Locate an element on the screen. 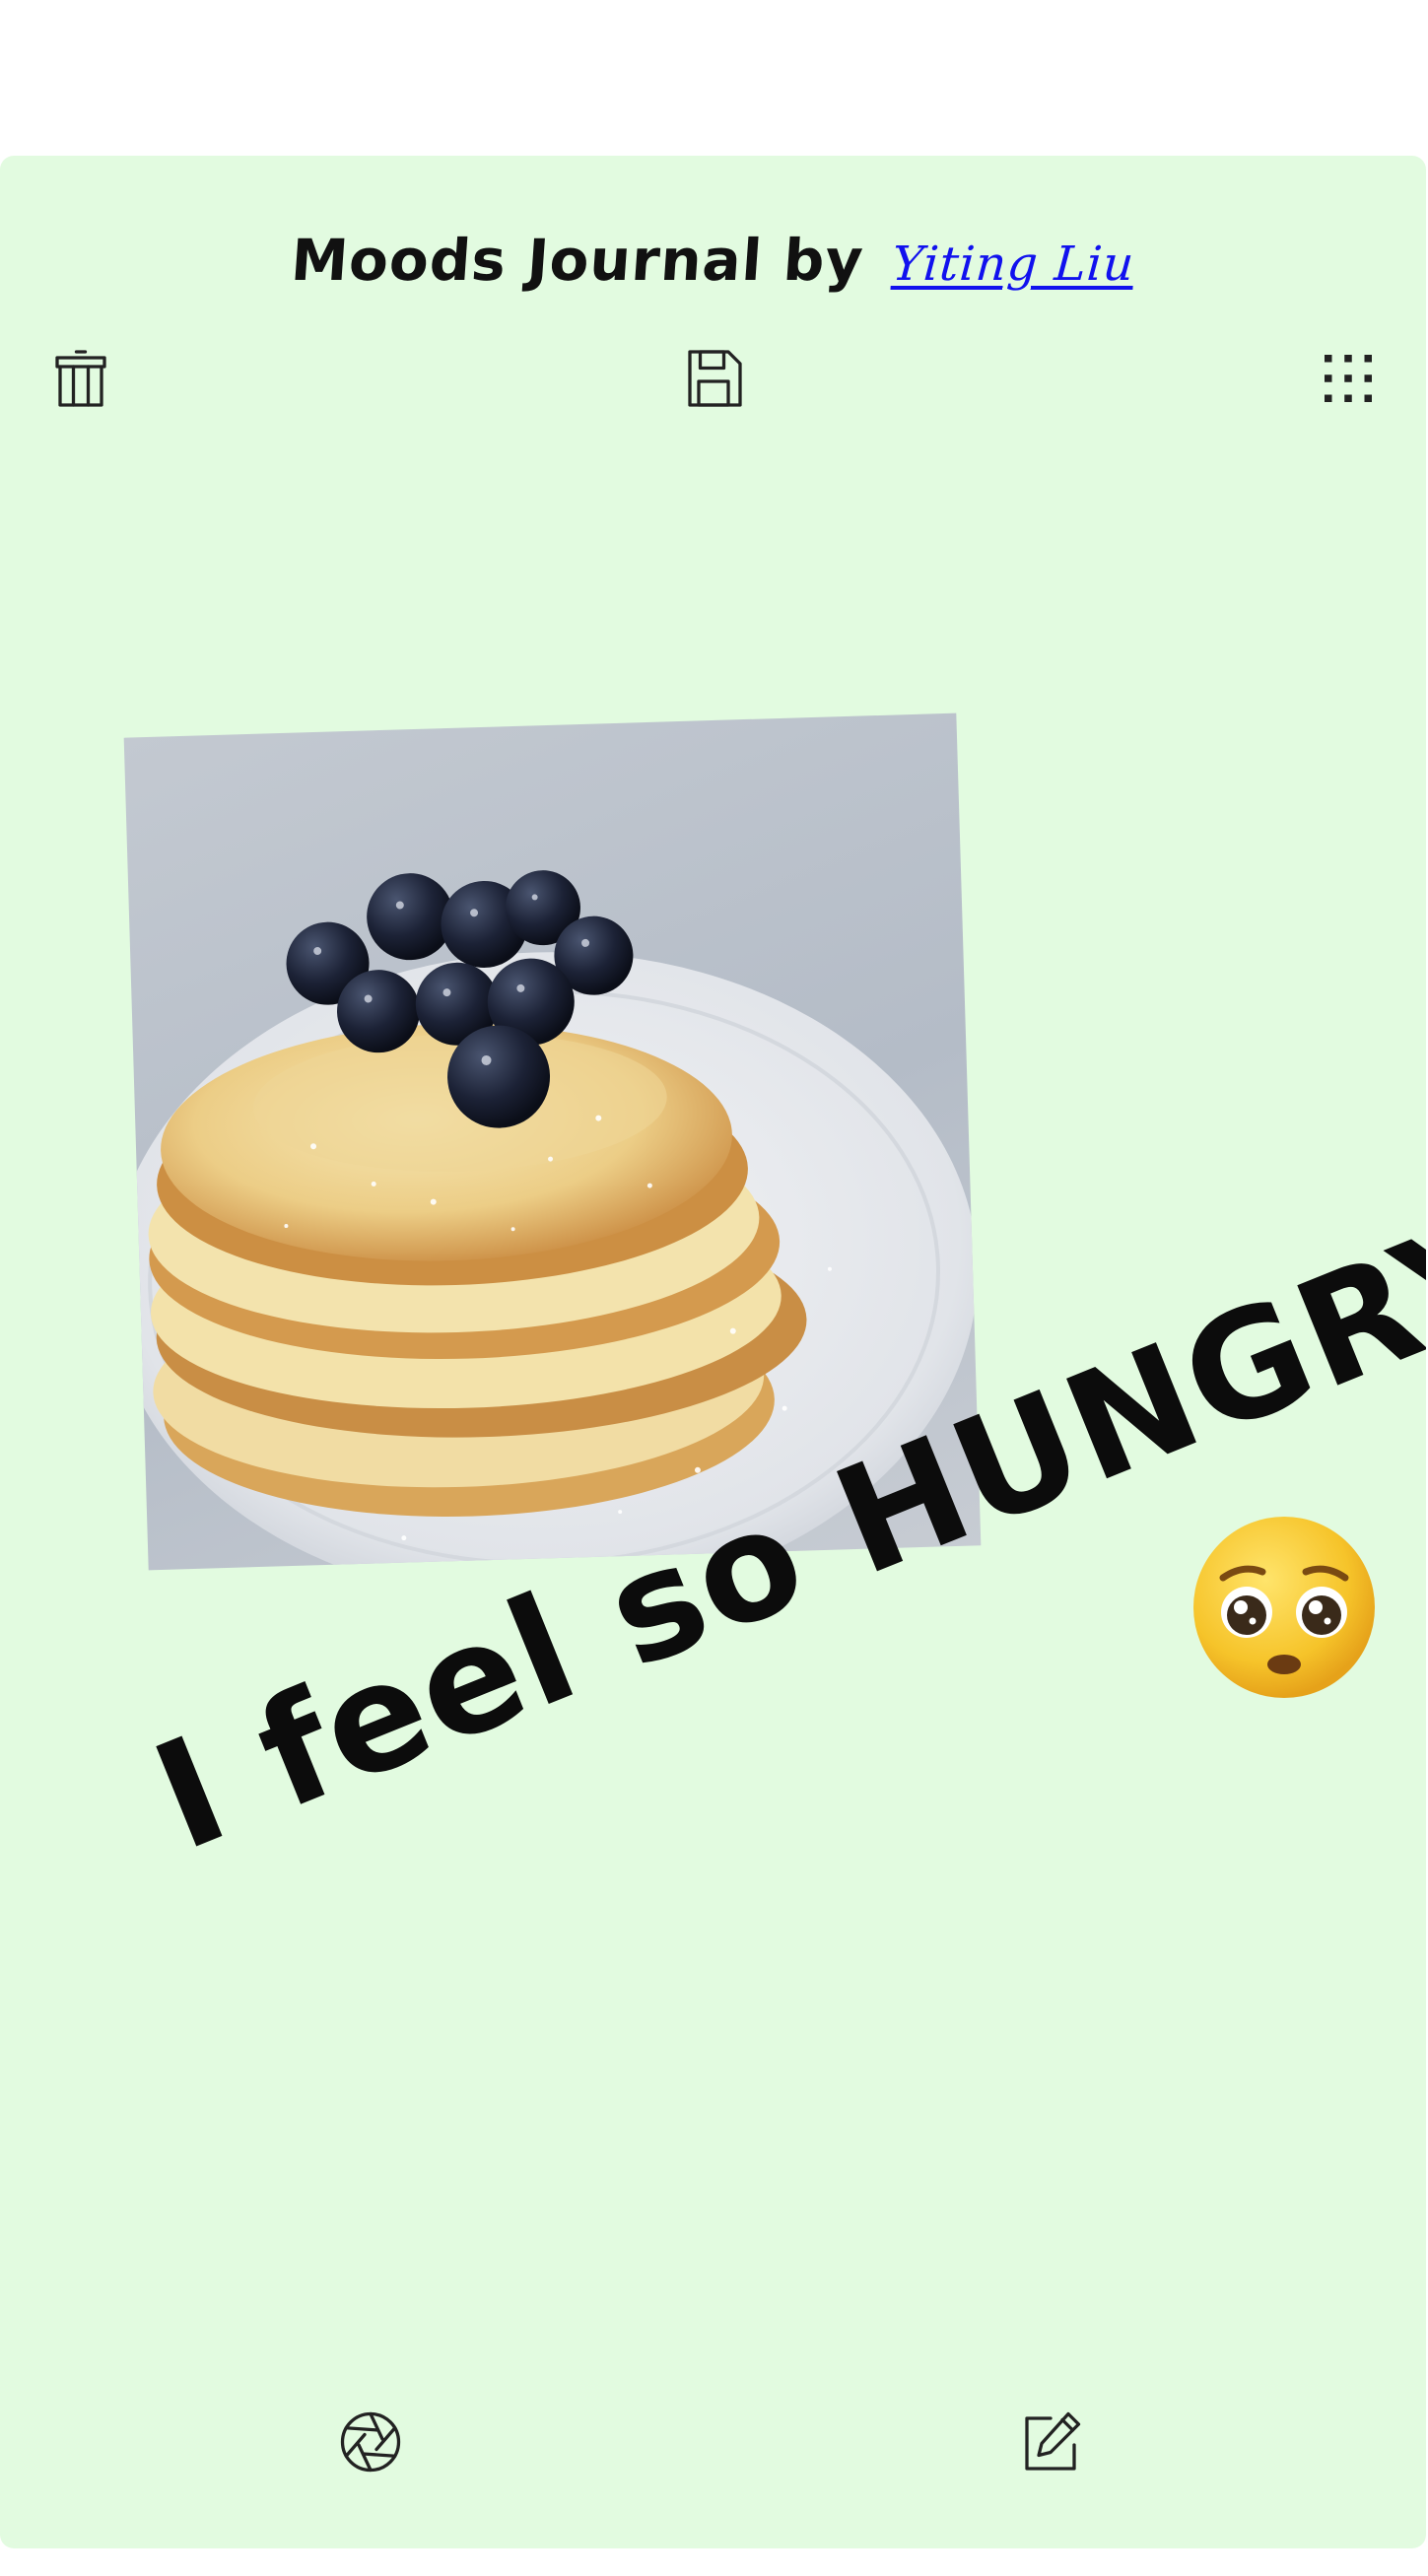  delete-button is located at coordinates (80, 378).